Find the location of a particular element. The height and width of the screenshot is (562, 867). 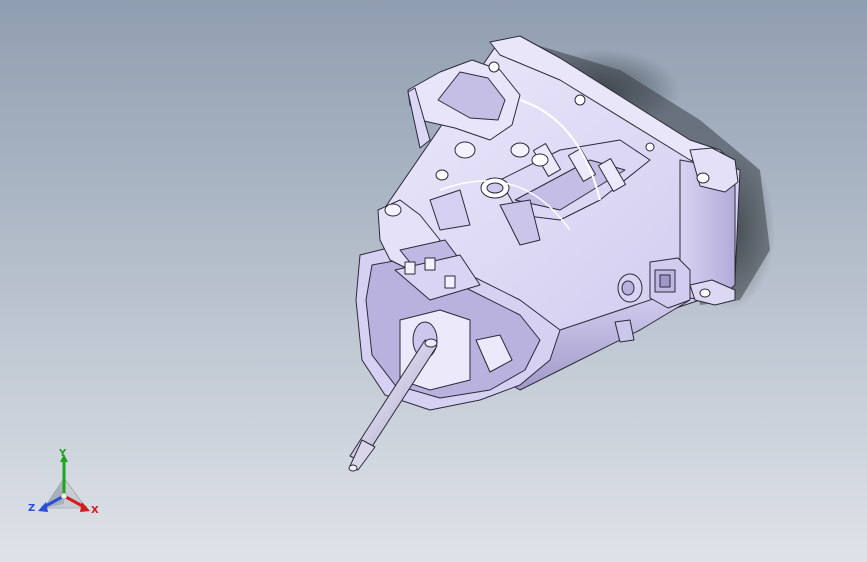

z-axis-arrow is located at coordinates (43, 507).